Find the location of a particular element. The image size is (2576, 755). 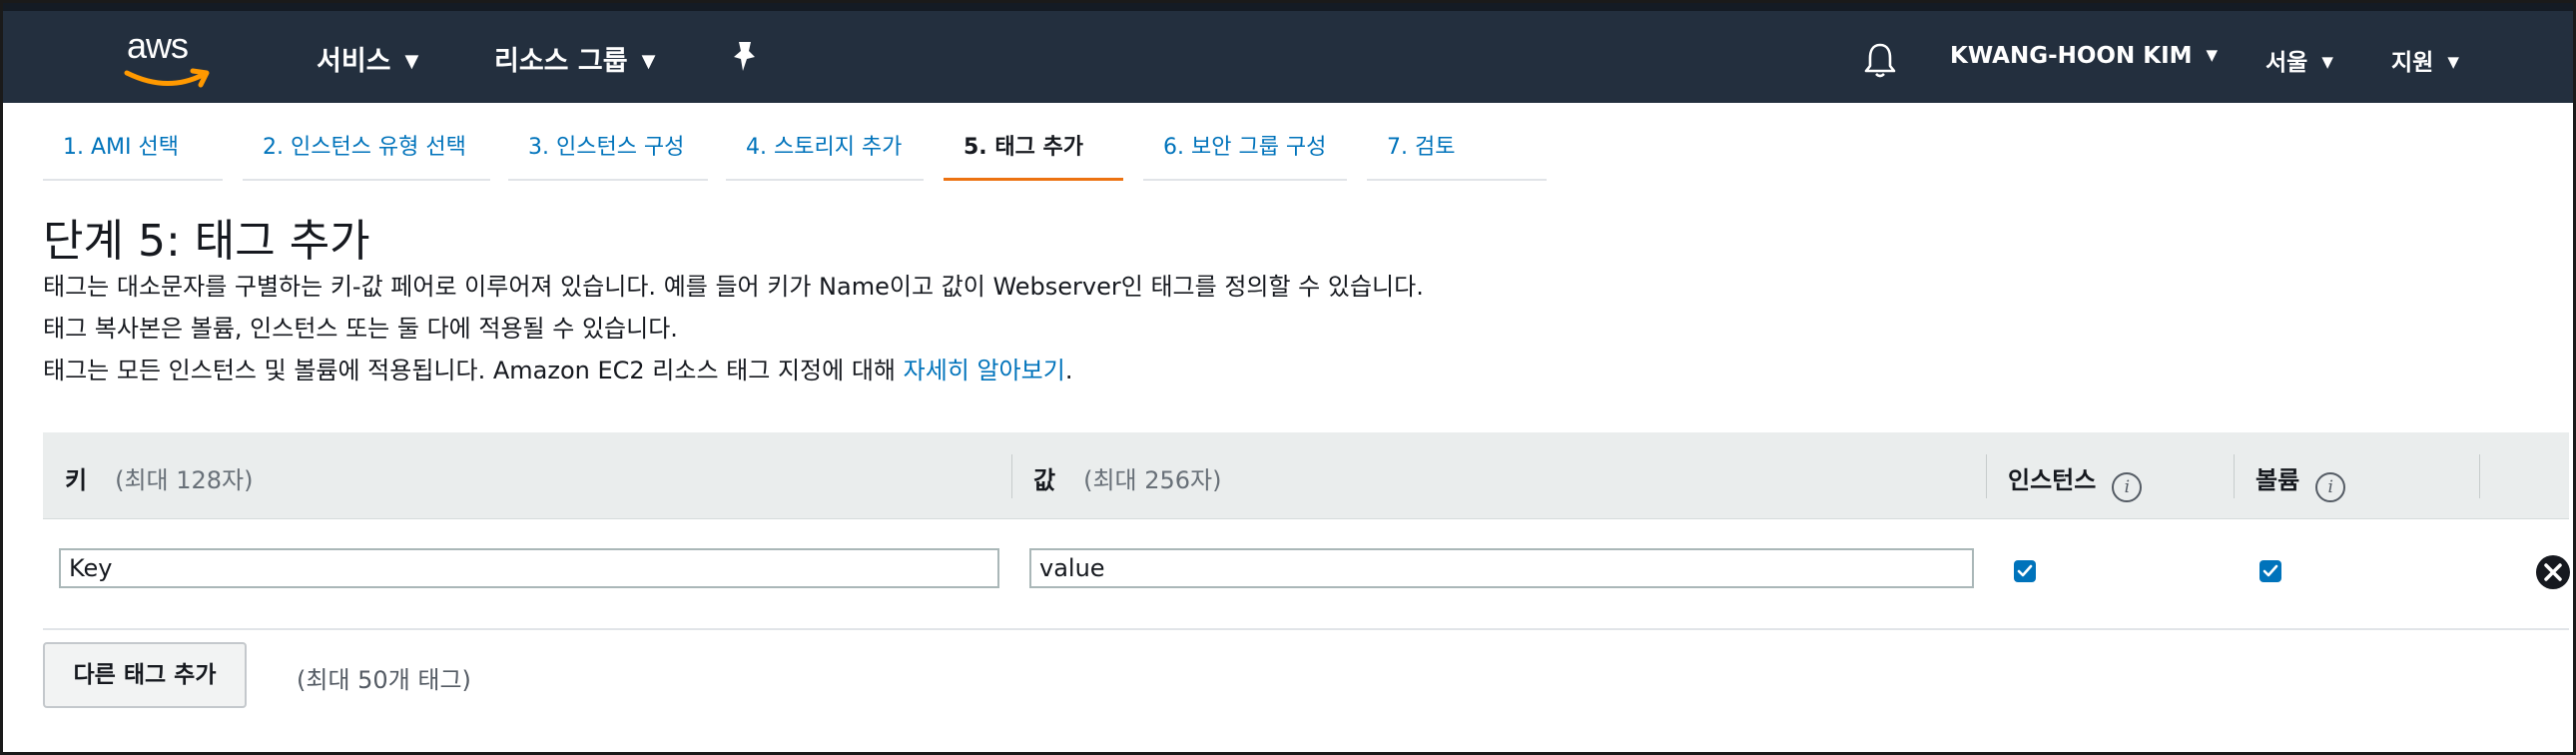

support-label: 지원 is located at coordinates (2412, 63).